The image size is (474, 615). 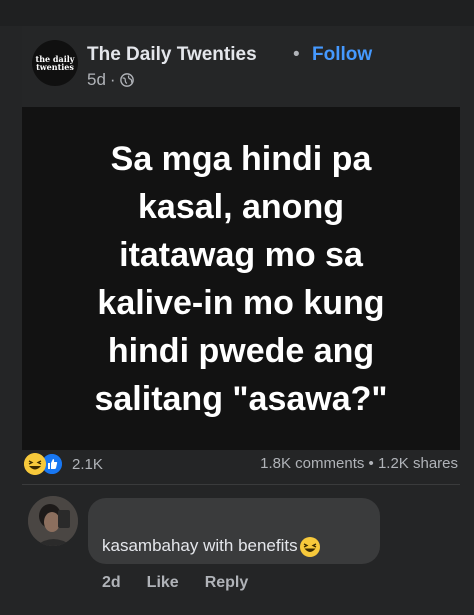 I want to click on comment-bubble: kasambahay with benefits, so click(x=234, y=531).